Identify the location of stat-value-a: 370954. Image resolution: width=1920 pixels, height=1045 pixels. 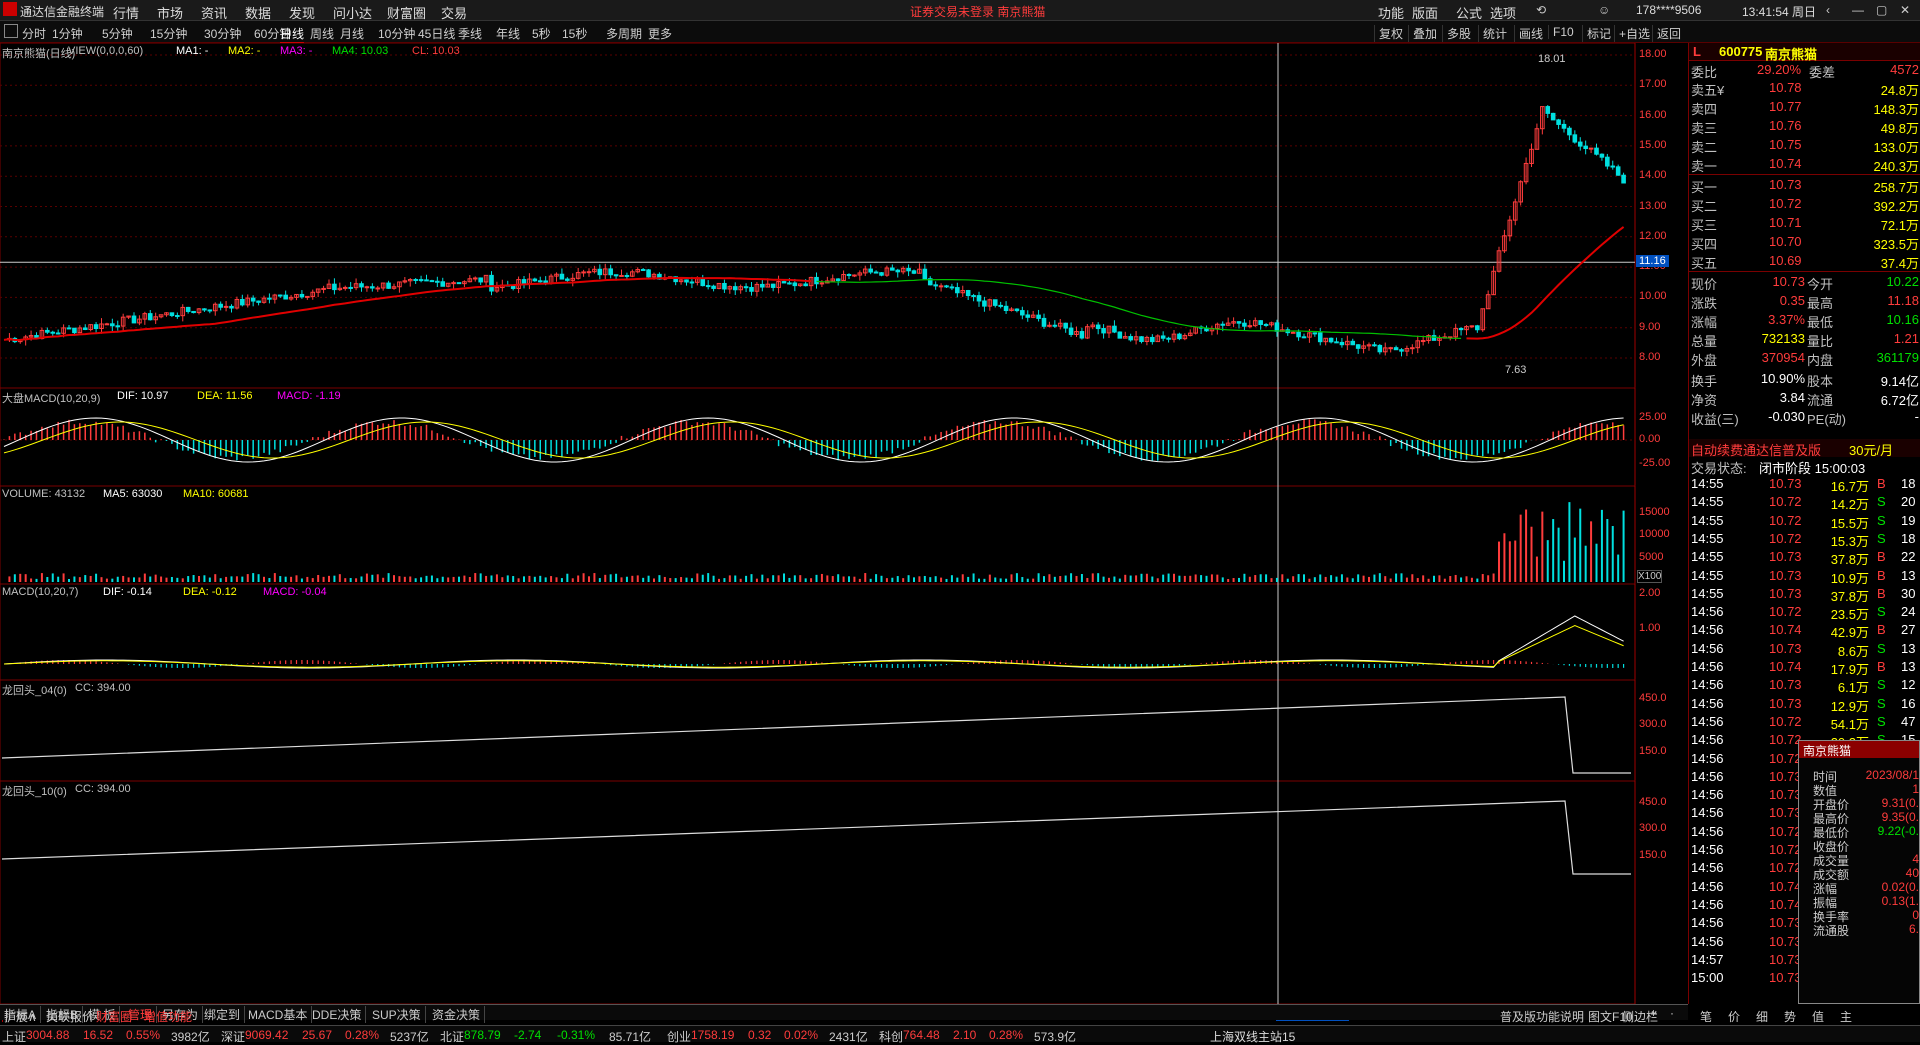
(1783, 357).